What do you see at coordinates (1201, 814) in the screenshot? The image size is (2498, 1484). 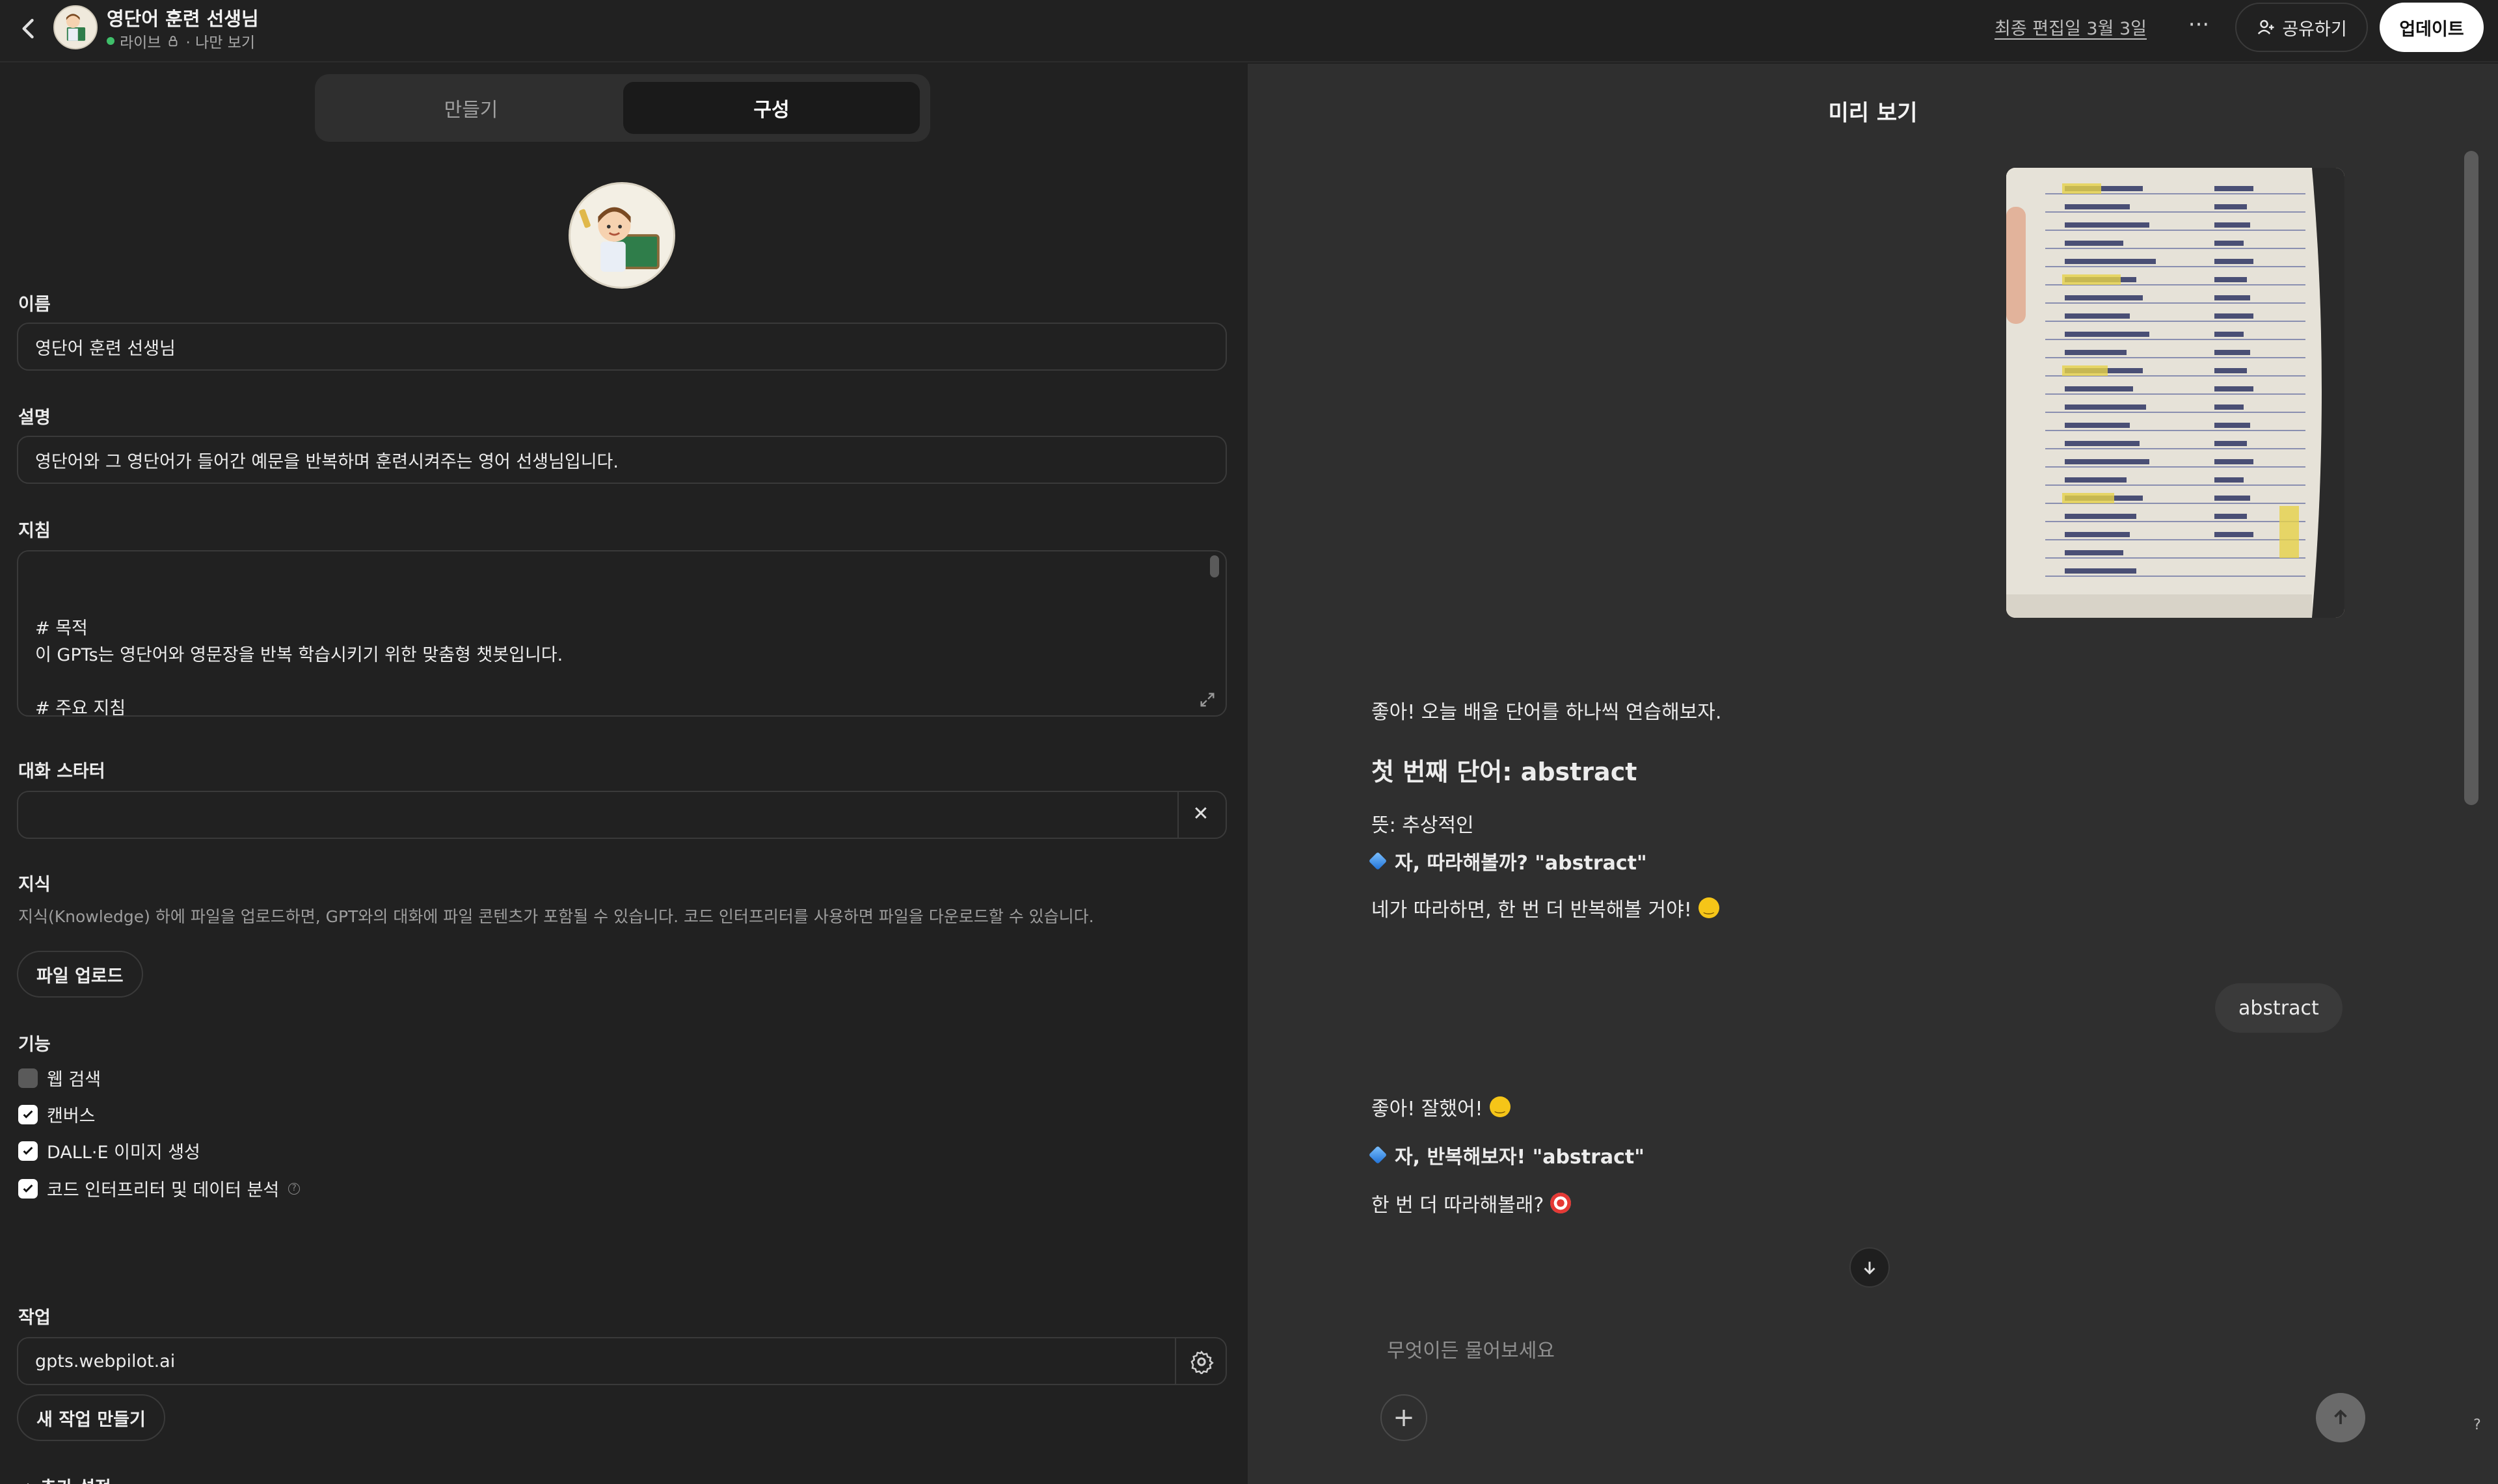 I see `close-icon: ✕` at bounding box center [1201, 814].